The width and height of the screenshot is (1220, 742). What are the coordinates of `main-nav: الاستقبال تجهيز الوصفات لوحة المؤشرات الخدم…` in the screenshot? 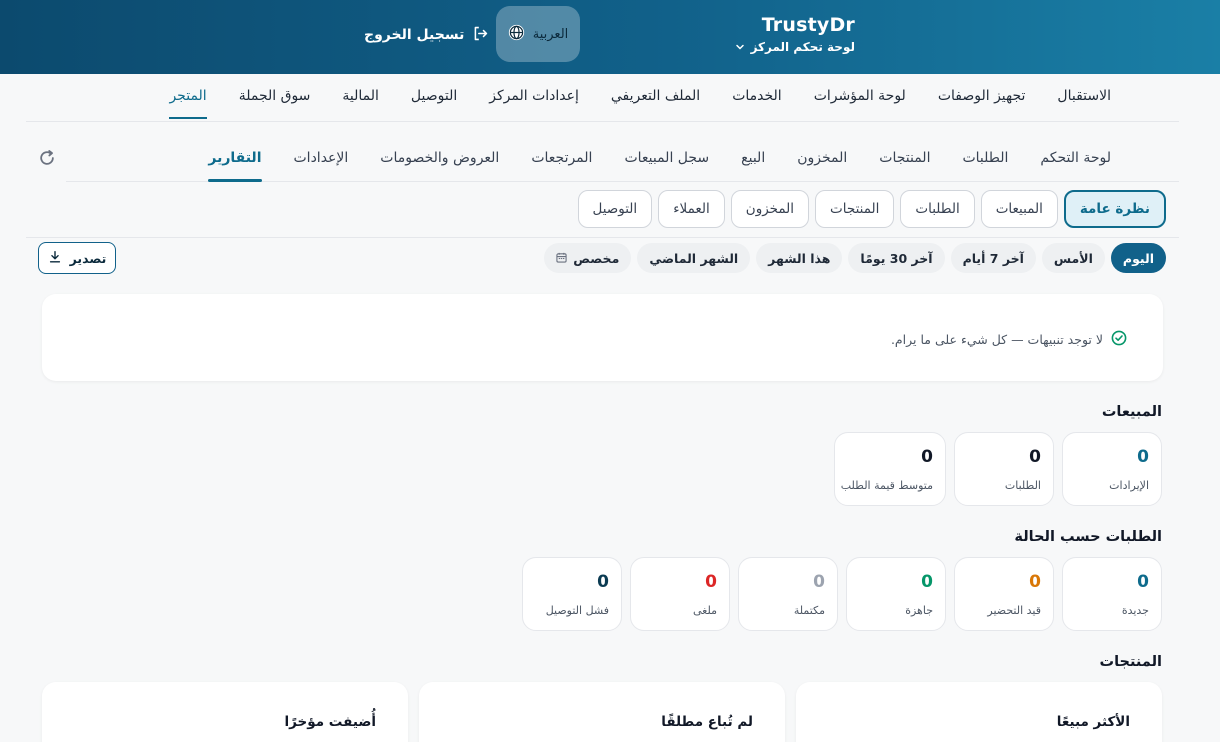 It's located at (602, 98).